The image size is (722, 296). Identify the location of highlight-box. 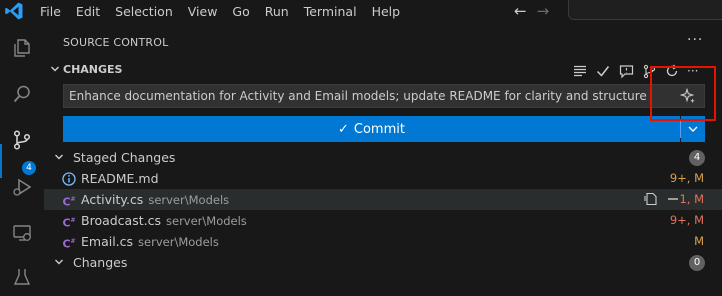
(683, 93).